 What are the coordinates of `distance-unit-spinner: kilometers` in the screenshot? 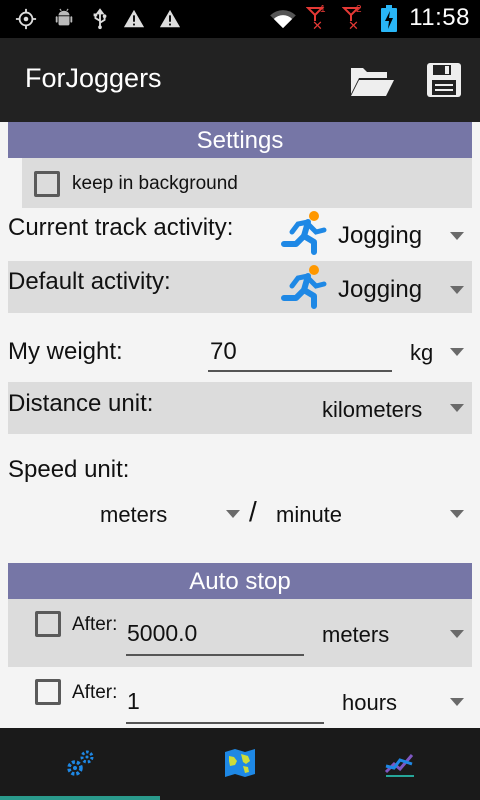 It's located at (391, 408).